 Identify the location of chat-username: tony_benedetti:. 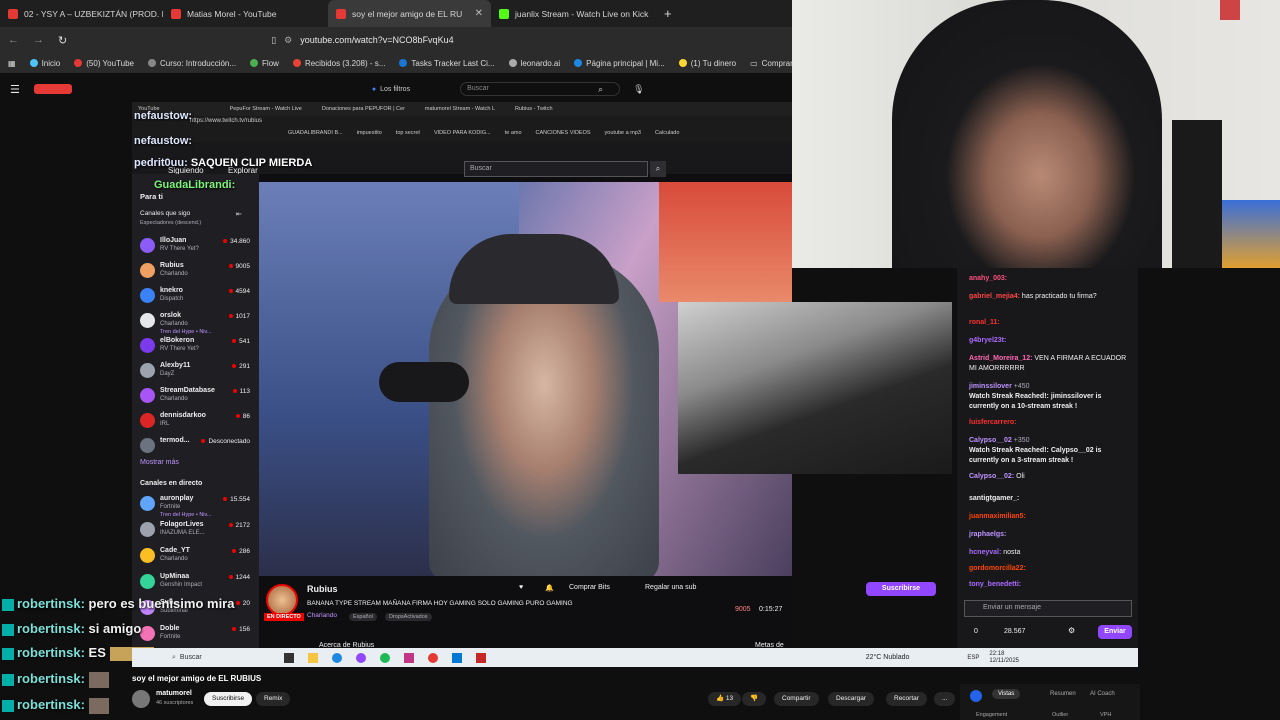
(995, 584).